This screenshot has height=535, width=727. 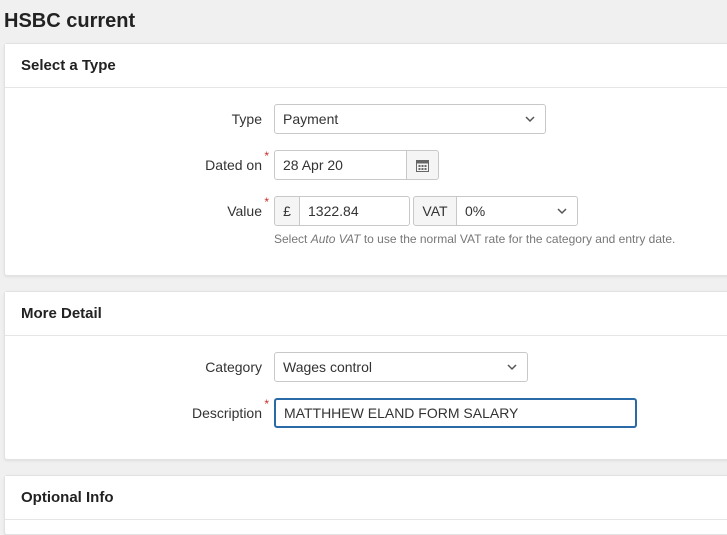 What do you see at coordinates (70, 21) in the screenshot?
I see `page-title: HSBC current` at bounding box center [70, 21].